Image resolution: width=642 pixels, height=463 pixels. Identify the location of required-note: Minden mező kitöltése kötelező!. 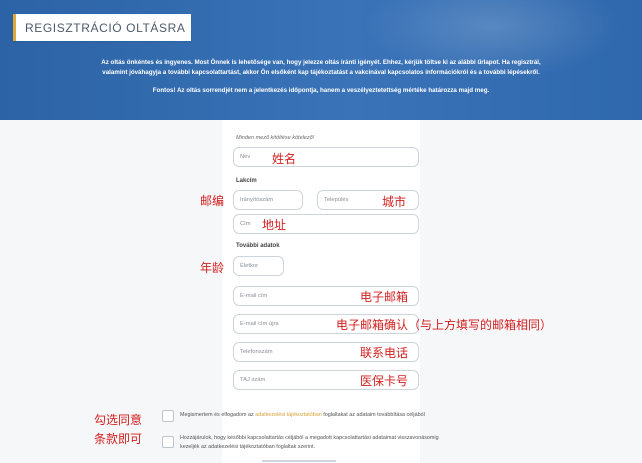
(275, 138).